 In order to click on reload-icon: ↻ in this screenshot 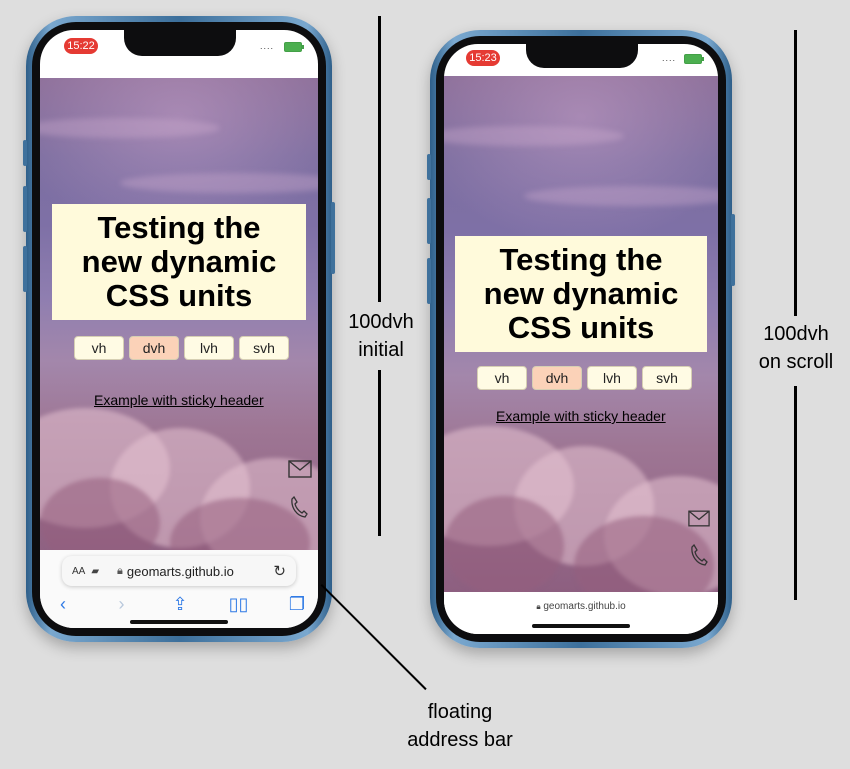, I will do `click(279, 571)`.